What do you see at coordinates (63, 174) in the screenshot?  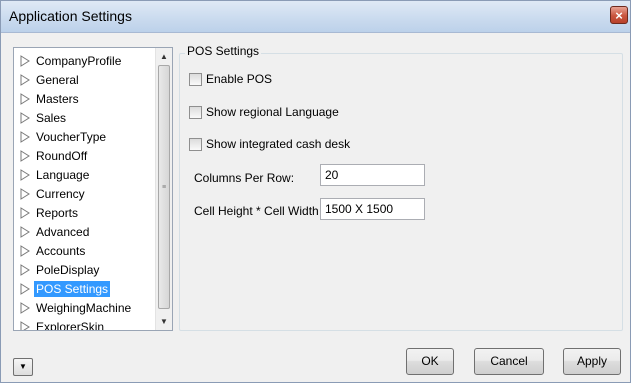 I see `tree-item-label: Language` at bounding box center [63, 174].